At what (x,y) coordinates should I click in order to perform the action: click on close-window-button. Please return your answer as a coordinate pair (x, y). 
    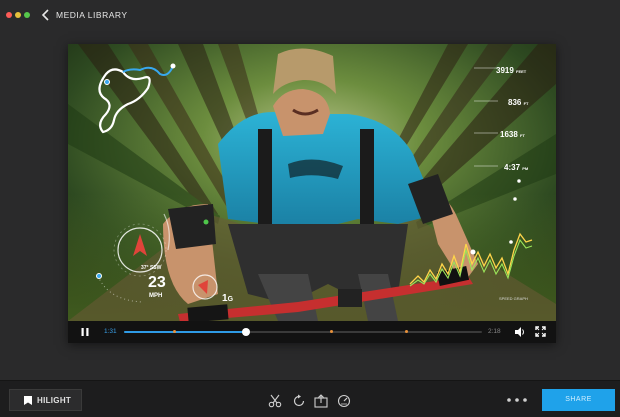
    Looking at the image, I should click on (9, 15).